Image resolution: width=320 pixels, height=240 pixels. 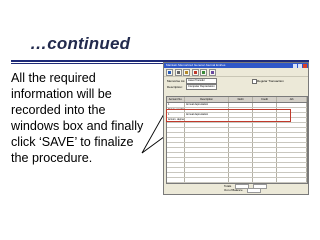 I want to click on memo-label: Memorise As:, so click(x=176, y=81).